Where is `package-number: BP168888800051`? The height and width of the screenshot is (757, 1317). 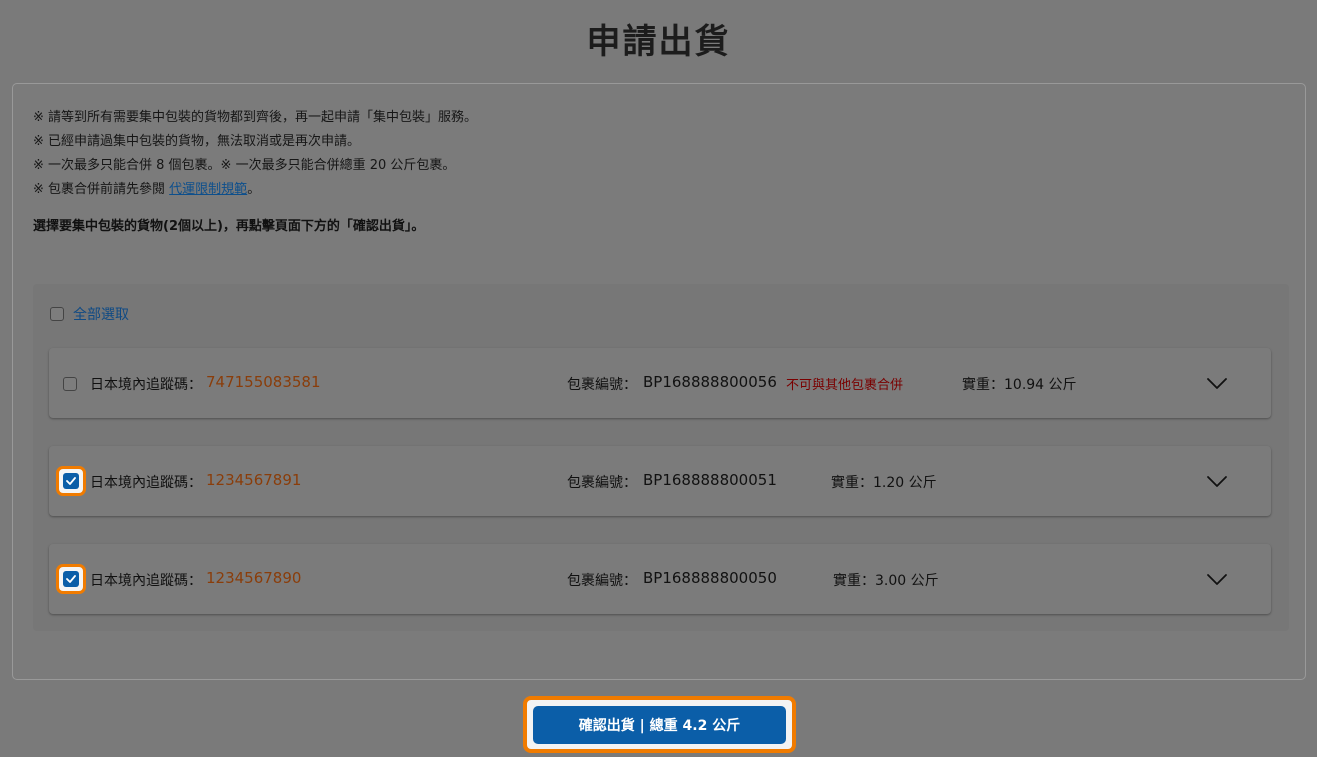
package-number: BP168888800051 is located at coordinates (710, 480).